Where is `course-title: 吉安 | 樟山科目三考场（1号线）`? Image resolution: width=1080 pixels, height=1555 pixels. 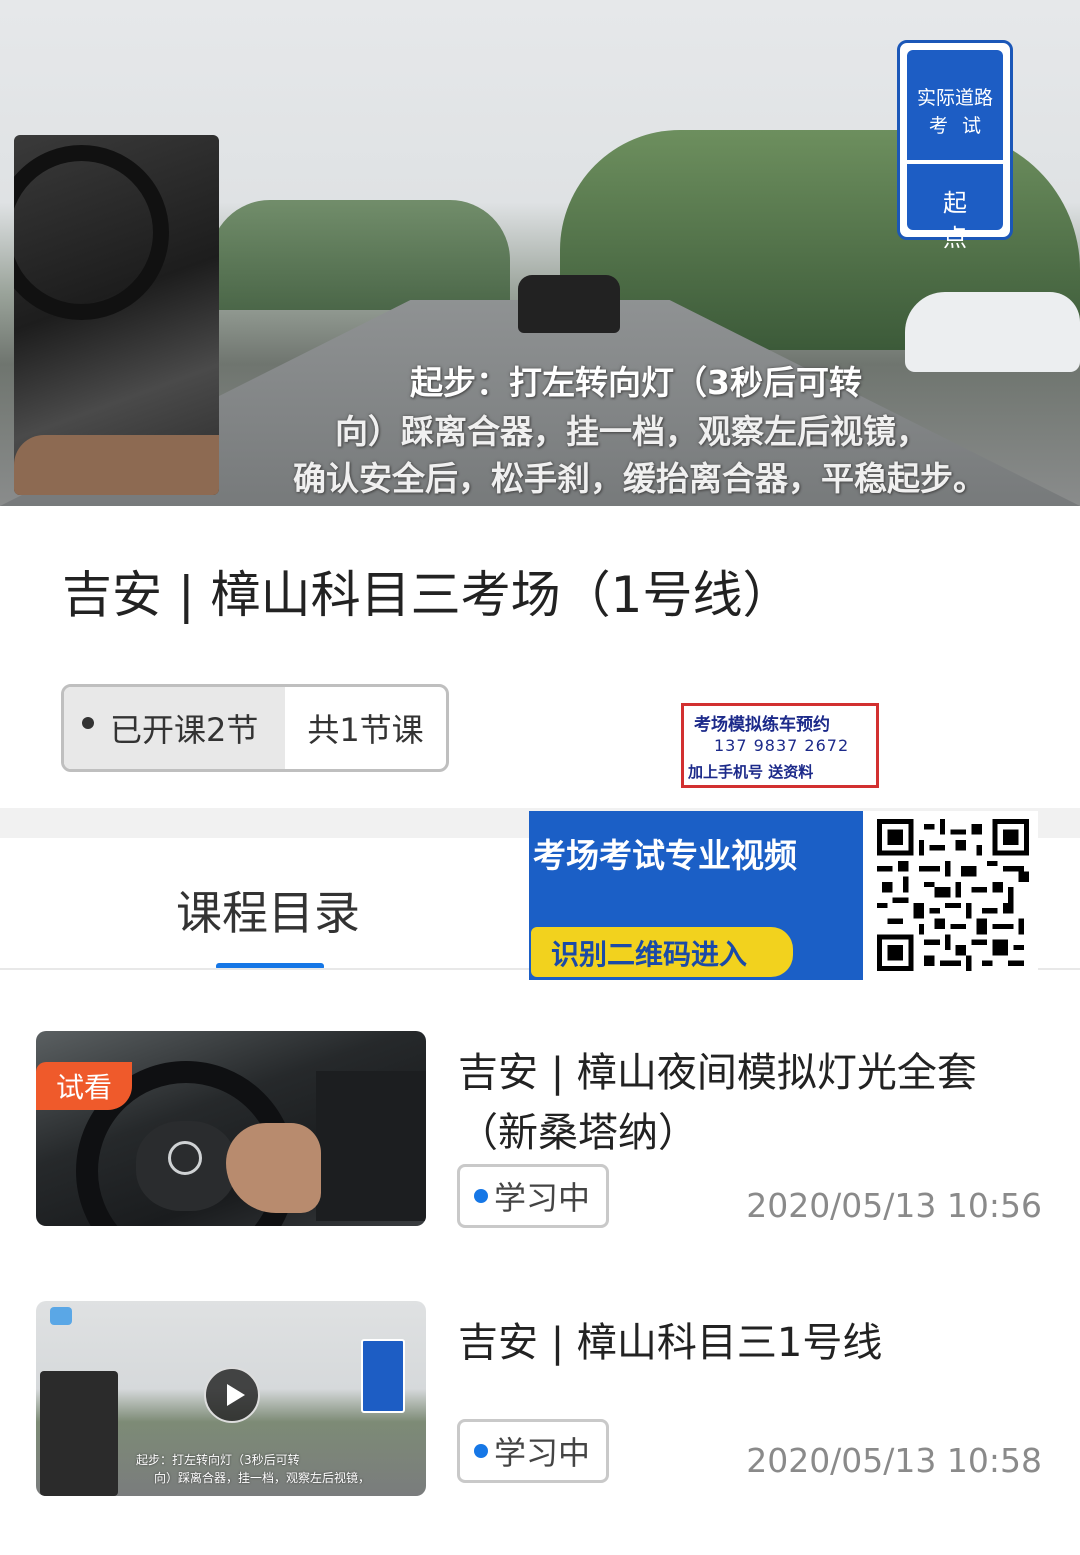 course-title: 吉安 | 樟山科目三考场（1号线） is located at coordinates (427, 595).